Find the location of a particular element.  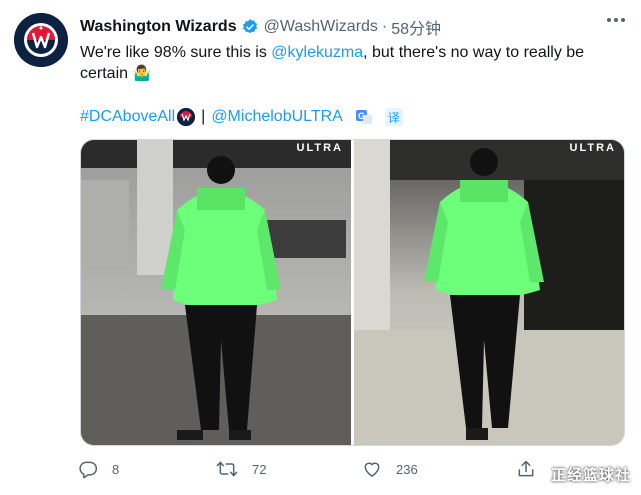

display-name: Washington Wizards is located at coordinates (158, 27).